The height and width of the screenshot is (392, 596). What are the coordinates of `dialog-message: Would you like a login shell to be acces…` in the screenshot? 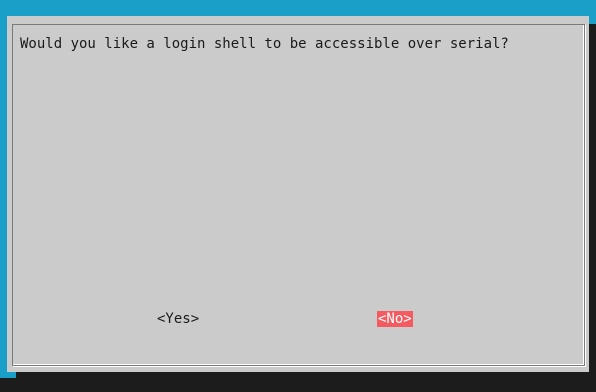 It's located at (264, 44).